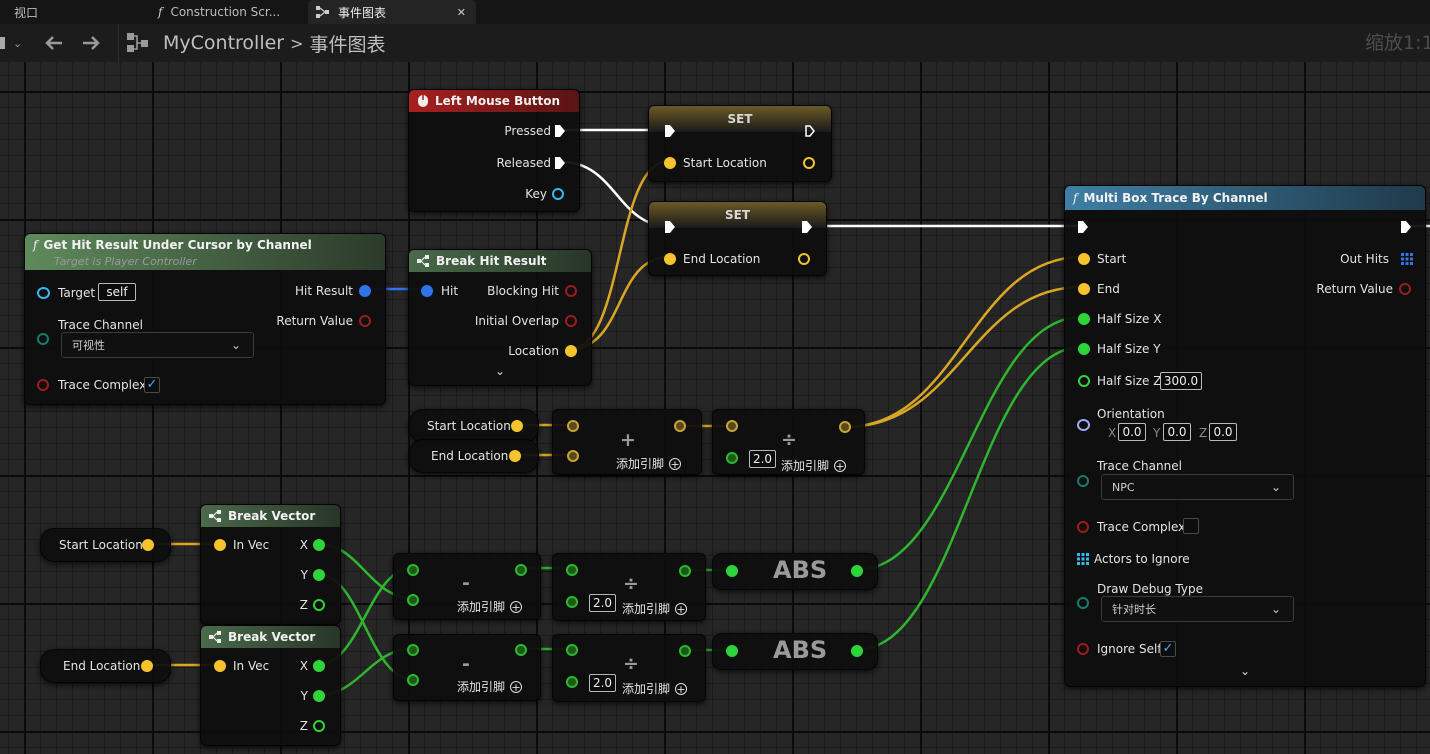 The image size is (1430, 754). I want to click on orientation-z-field: 0.0, so click(1223, 432).